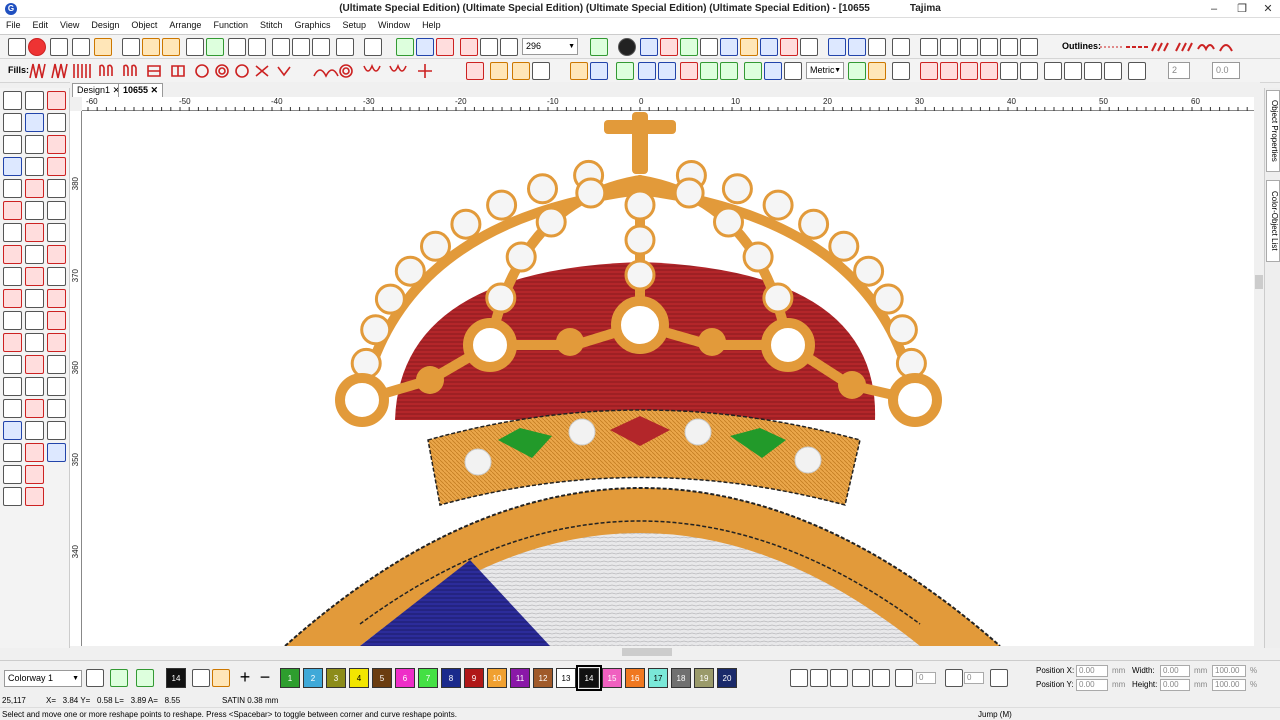 The width and height of the screenshot is (1280, 720). Describe the element at coordinates (669, 47) in the screenshot. I see `thread-chart-icon` at that location.